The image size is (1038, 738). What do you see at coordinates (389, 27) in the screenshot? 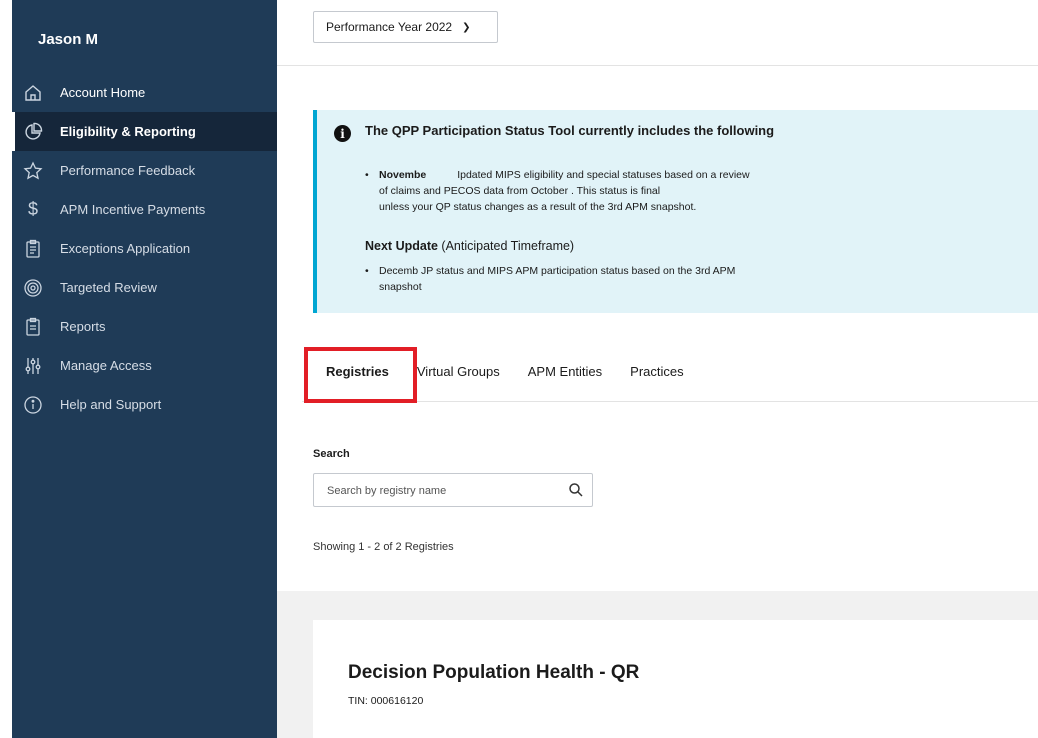
I see `performance-year-value: Performance Year 2022` at bounding box center [389, 27].